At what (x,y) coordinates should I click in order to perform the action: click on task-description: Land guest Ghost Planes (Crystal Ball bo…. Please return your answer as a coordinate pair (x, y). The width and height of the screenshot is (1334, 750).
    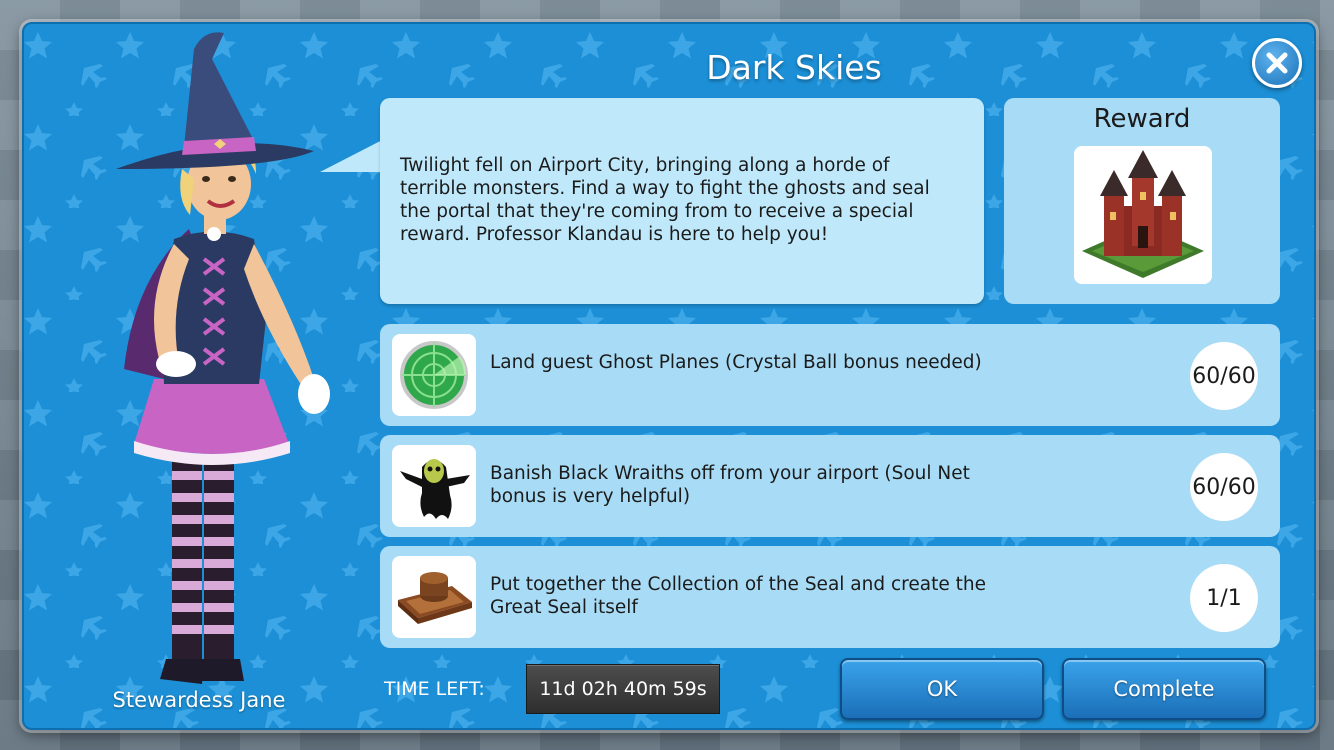
    Looking at the image, I should click on (736, 362).